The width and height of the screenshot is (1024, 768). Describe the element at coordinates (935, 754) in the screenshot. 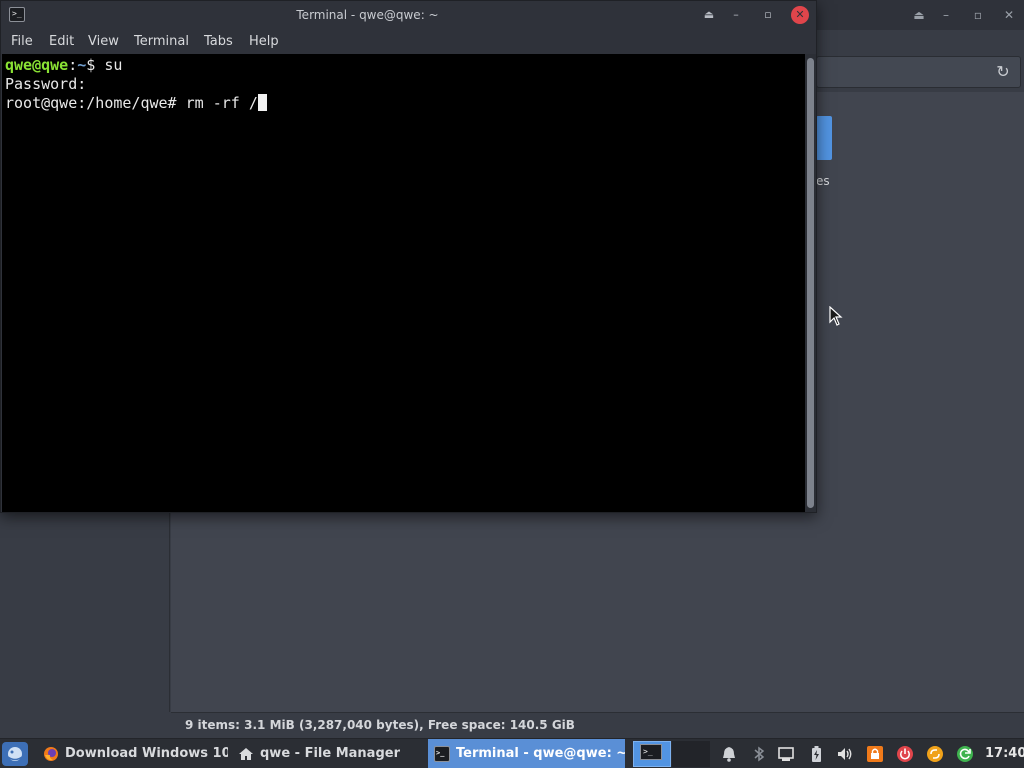

I see `update-icon` at that location.